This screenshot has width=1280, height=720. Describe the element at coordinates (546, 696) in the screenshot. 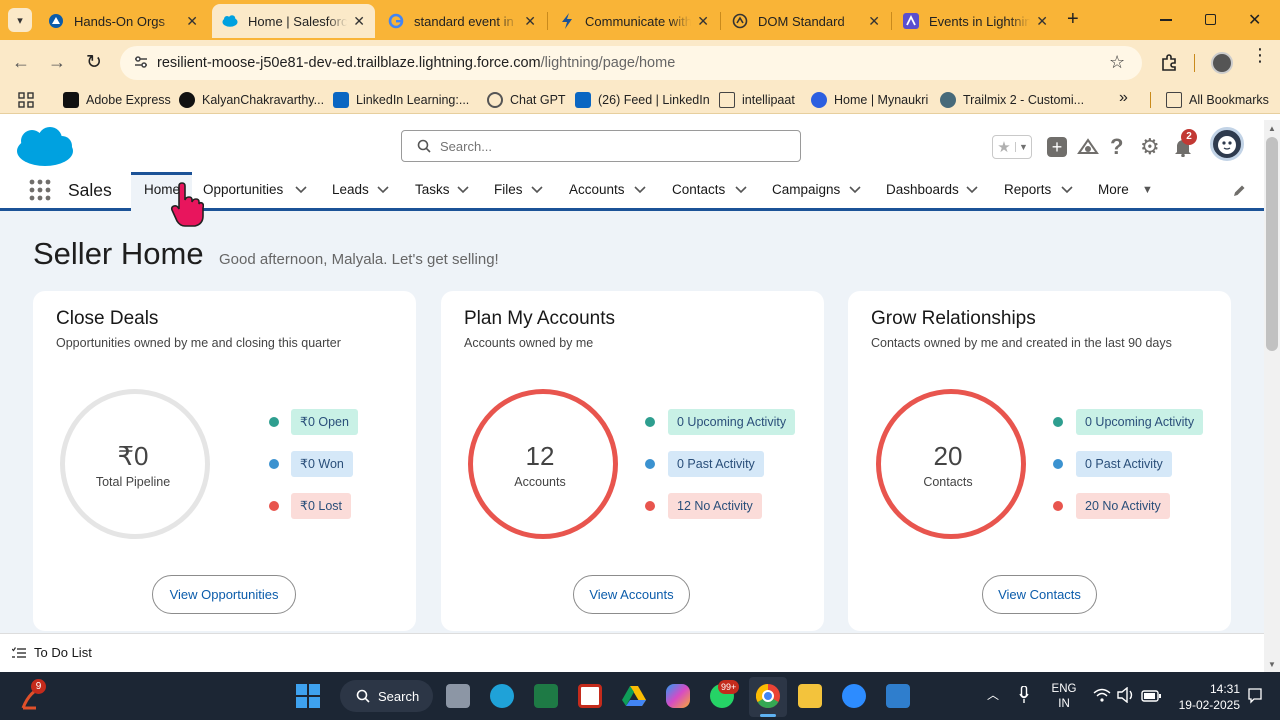

I see `excel-icon` at that location.